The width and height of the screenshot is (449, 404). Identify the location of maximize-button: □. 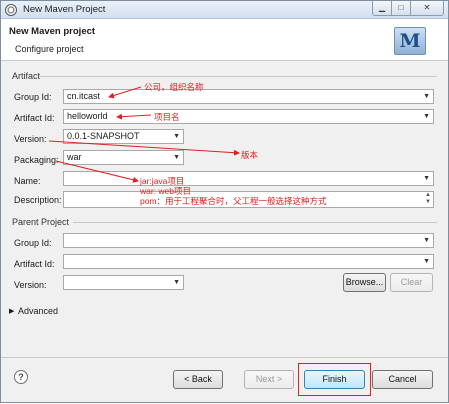
(401, 8).